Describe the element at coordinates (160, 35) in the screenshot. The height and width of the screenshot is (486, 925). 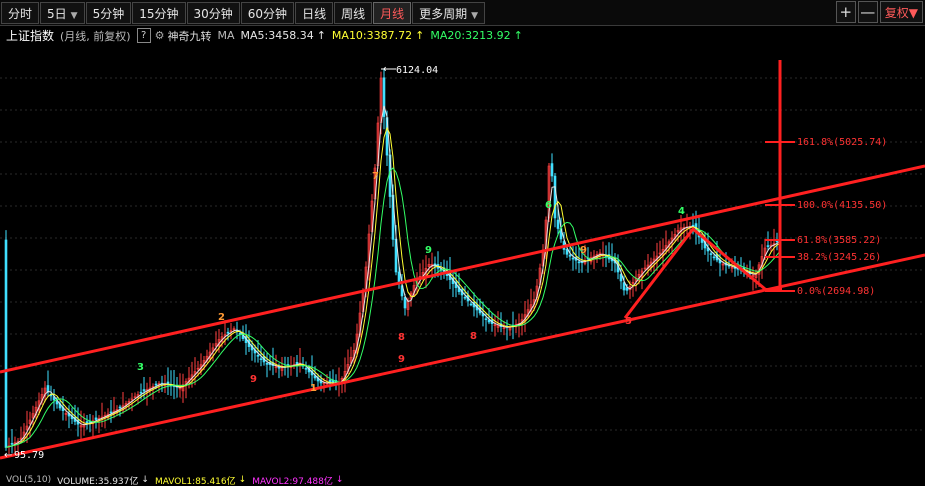
I see `gear-icon: ⚙` at that location.